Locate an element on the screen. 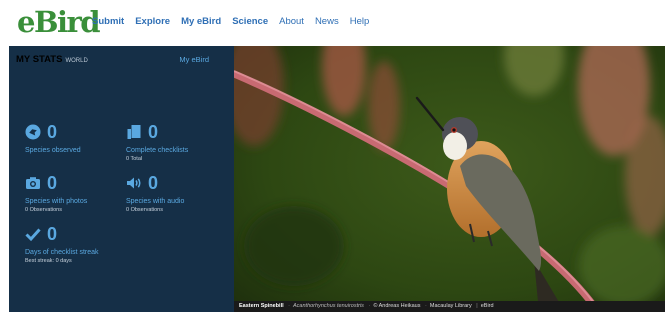 Image resolution: width=665 pixels, height=312 pixels. nav-science: Science is located at coordinates (250, 21).